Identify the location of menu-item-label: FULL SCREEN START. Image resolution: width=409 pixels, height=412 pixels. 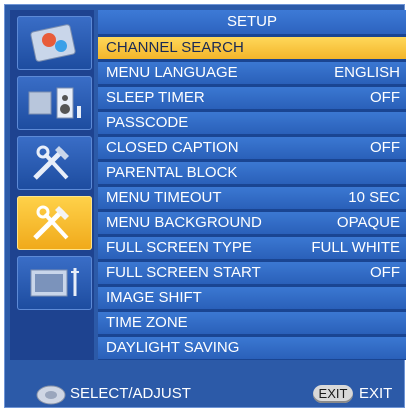
(183, 272).